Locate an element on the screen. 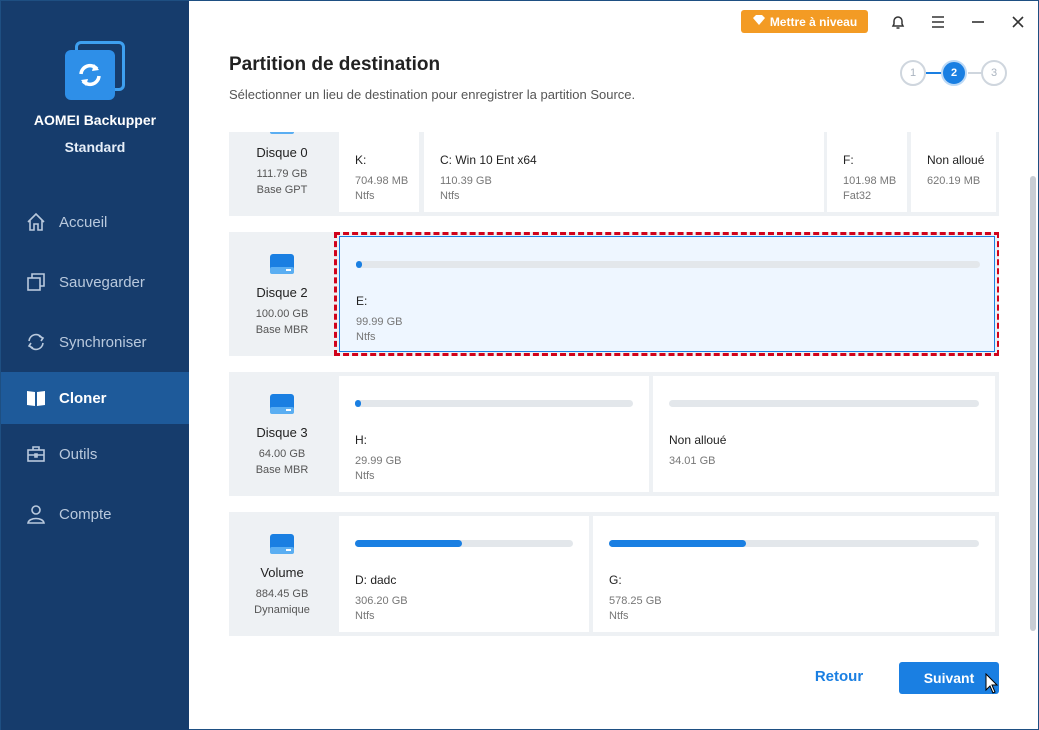  partition-card: G: 578.25 GB Ntfs is located at coordinates (794, 574).